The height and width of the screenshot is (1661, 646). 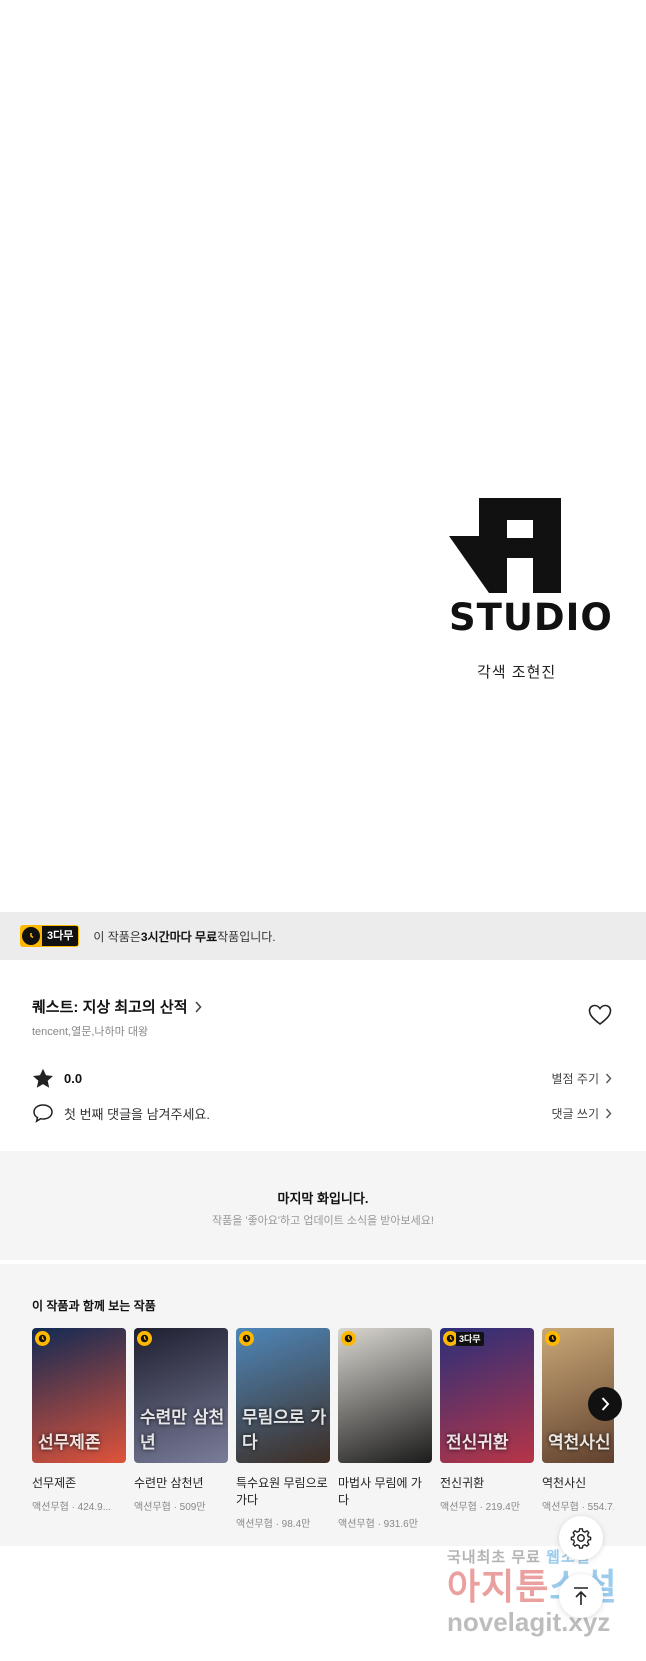 I want to click on recommendation-cover: 선무제존, so click(x=79, y=1395).